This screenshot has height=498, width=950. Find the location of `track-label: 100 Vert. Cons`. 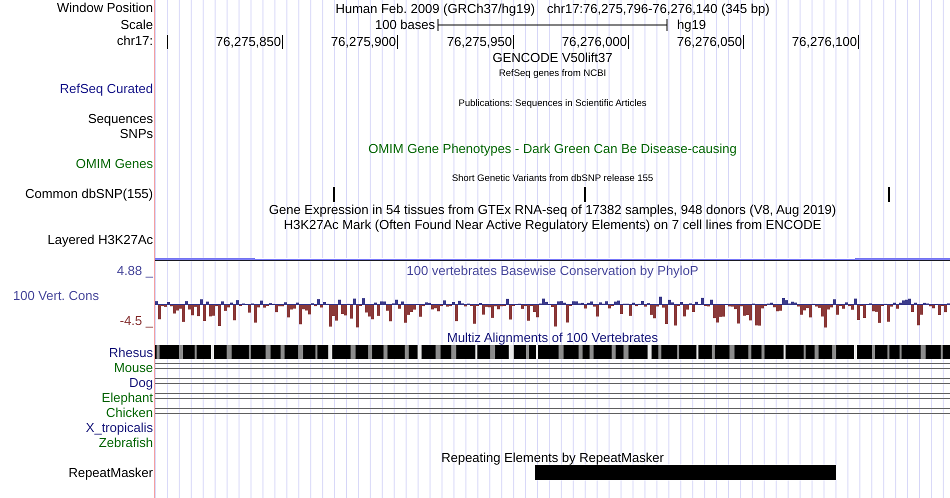

track-label: 100 Vert. Cons is located at coordinates (56, 295).